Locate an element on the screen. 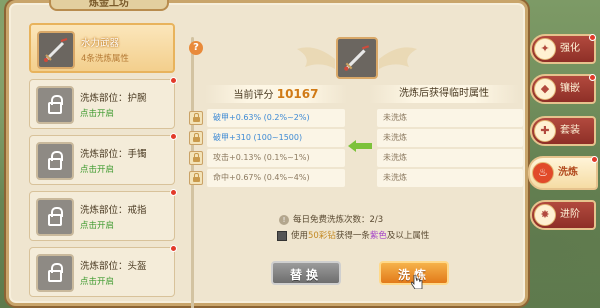  use-suffix: 及以上属性 is located at coordinates (408, 236).